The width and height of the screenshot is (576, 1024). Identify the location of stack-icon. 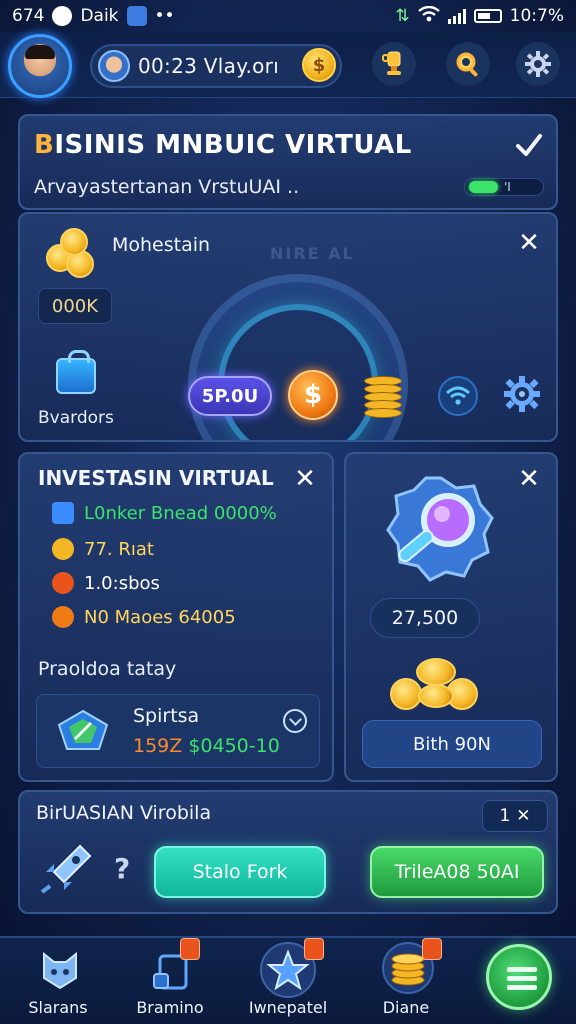
(63, 513).